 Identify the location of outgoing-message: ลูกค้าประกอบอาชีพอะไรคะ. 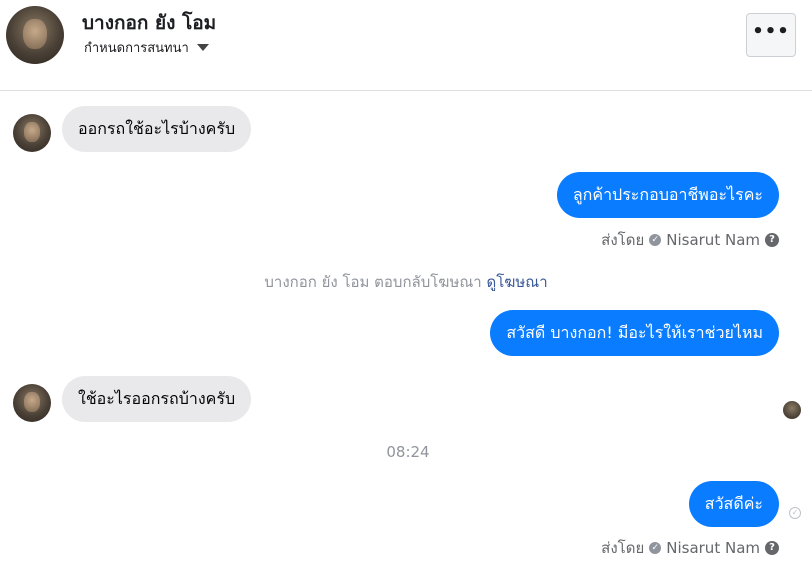
(667, 195).